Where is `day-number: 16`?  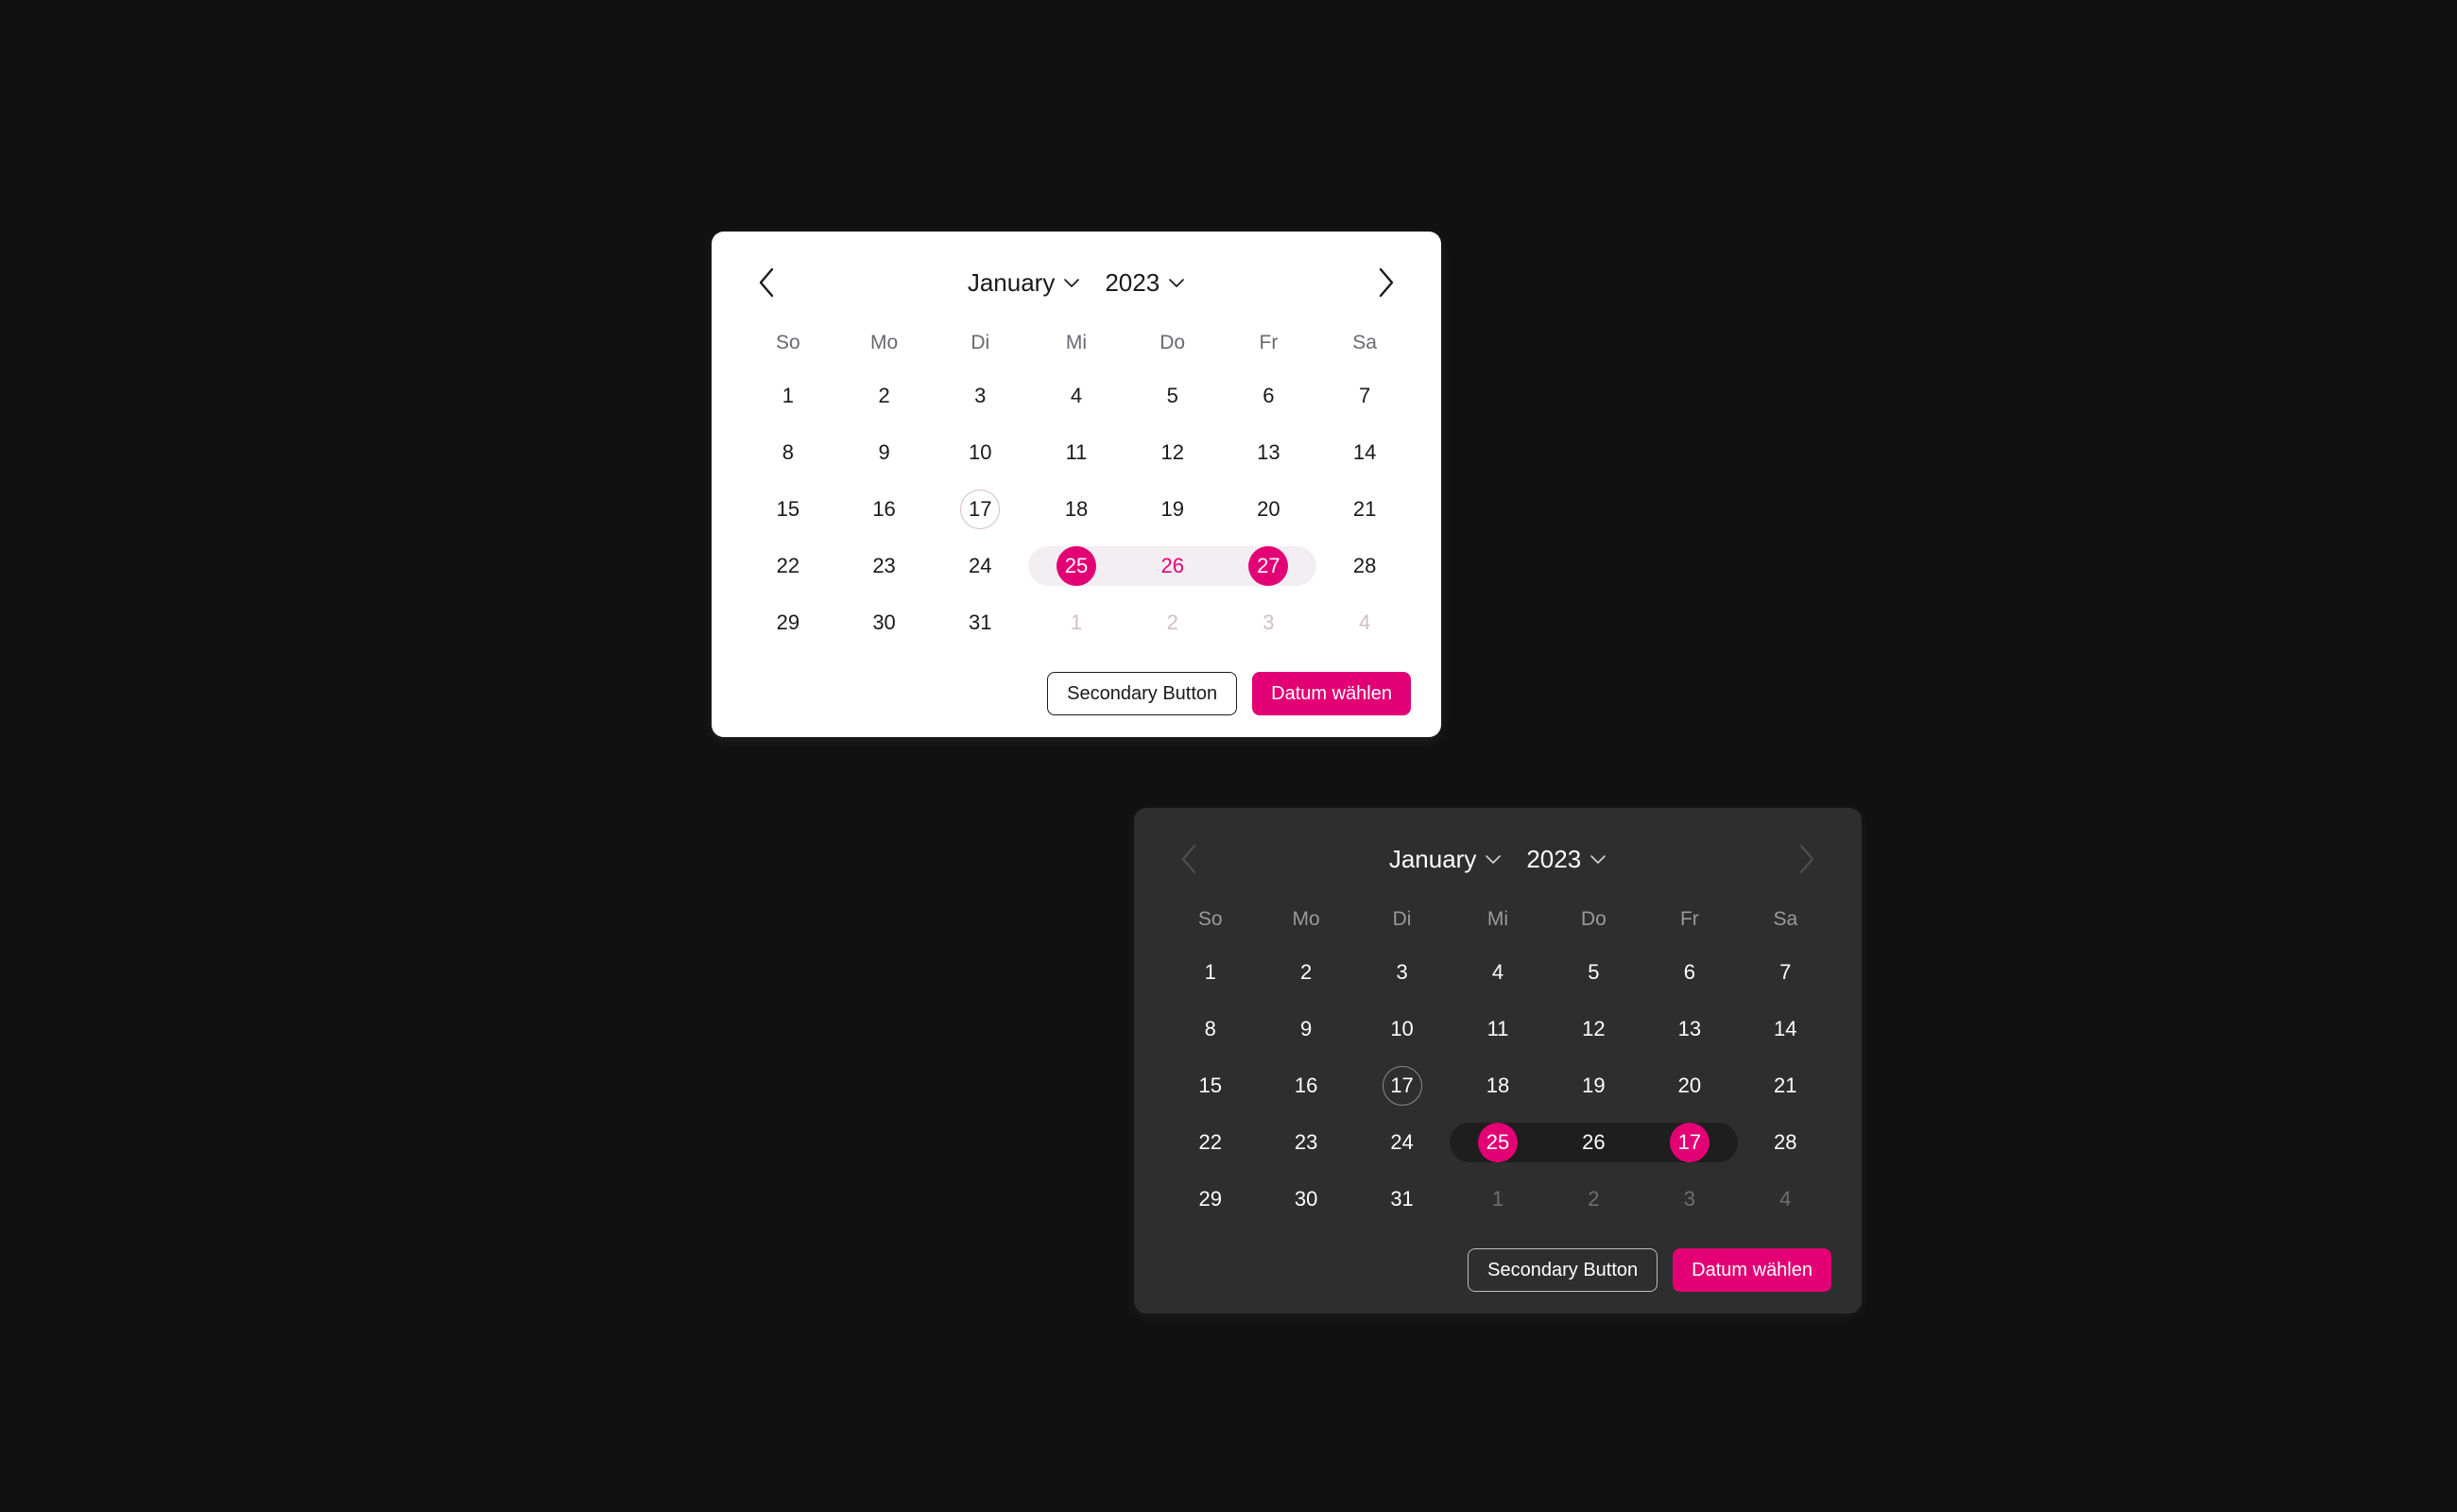
day-number: 16 is located at coordinates (884, 509).